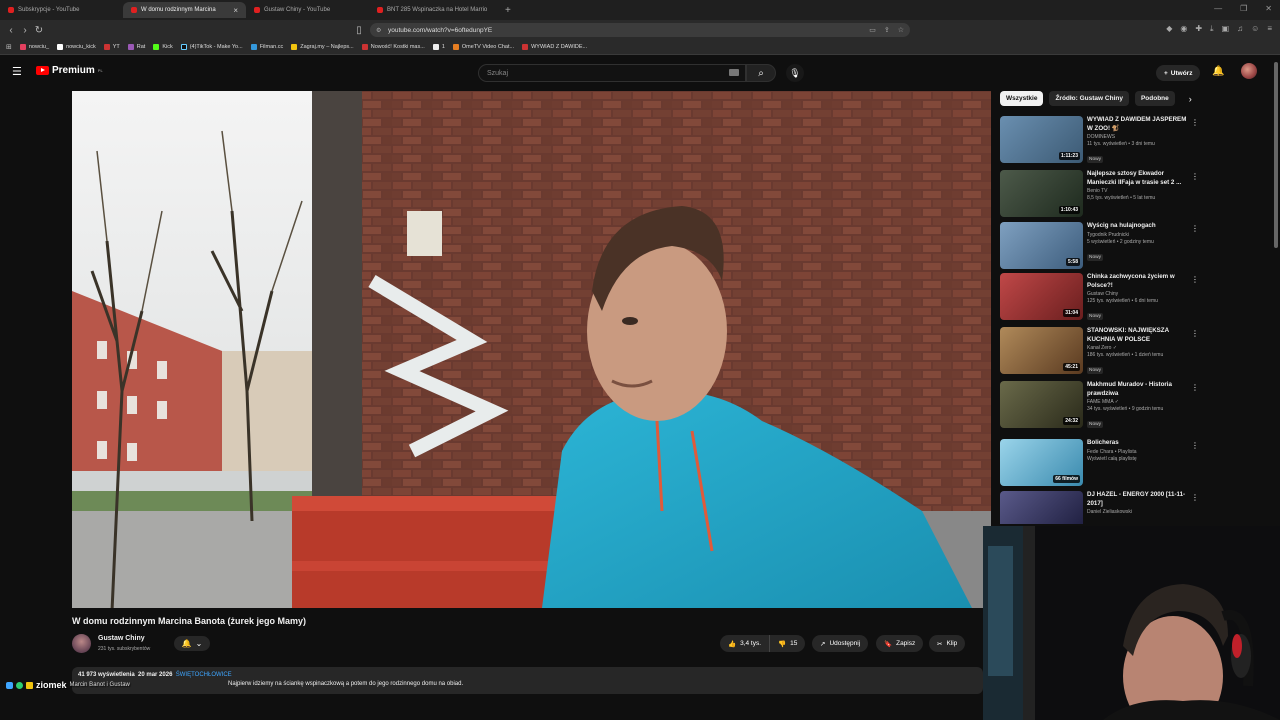  What do you see at coordinates (1268, 8) in the screenshot?
I see `close-window-icon: ✕` at bounding box center [1268, 8].